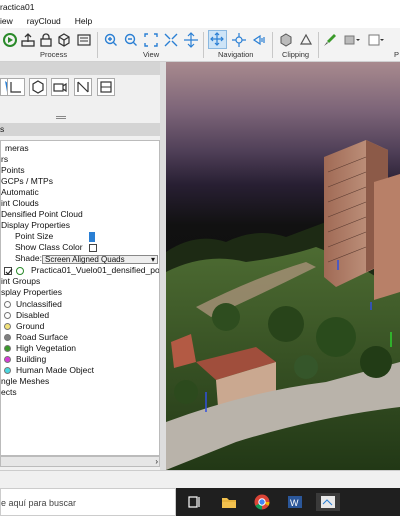 The image size is (400, 516). Describe the element at coordinates (6, 21) in the screenshot. I see `menu-view: iew` at that location.